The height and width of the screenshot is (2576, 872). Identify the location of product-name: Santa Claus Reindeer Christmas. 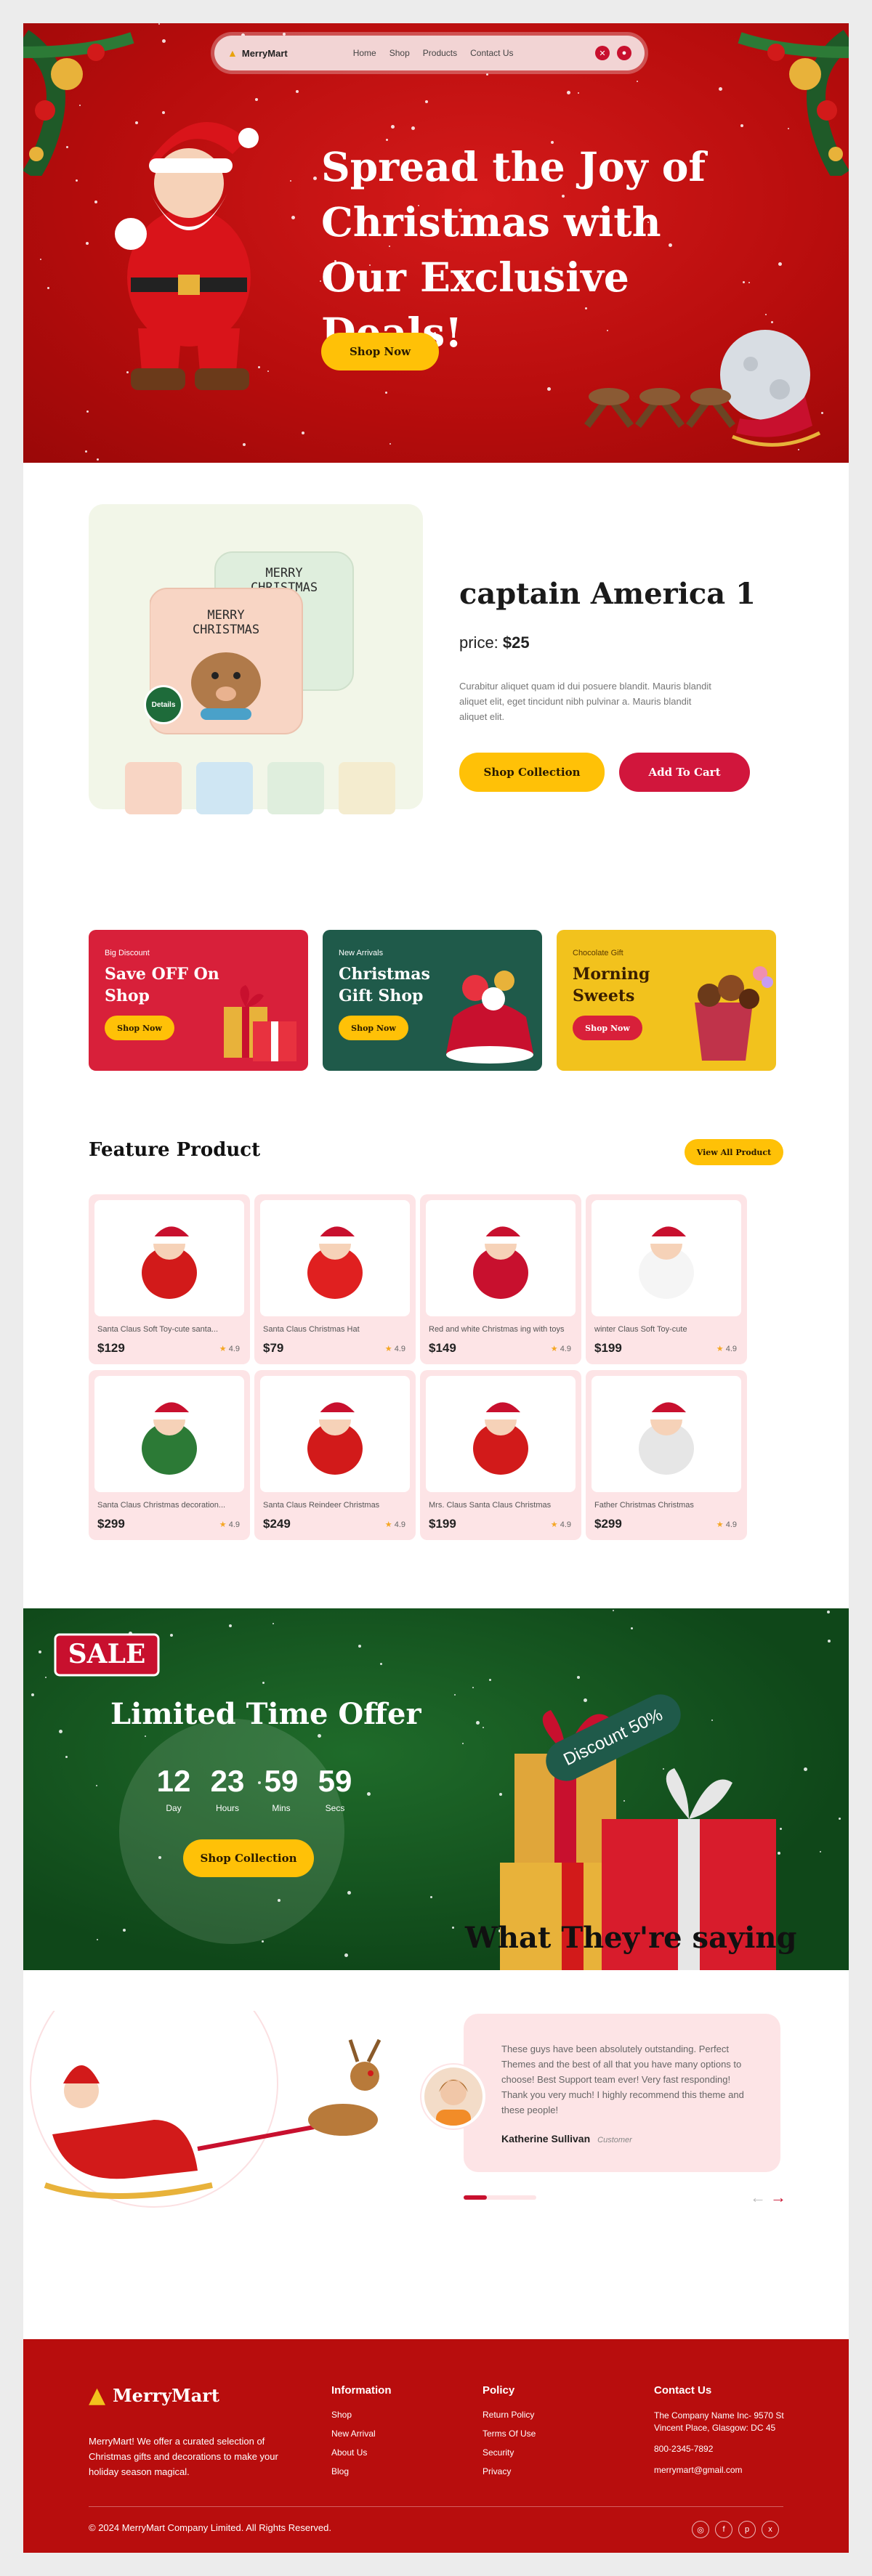
(334, 1505).